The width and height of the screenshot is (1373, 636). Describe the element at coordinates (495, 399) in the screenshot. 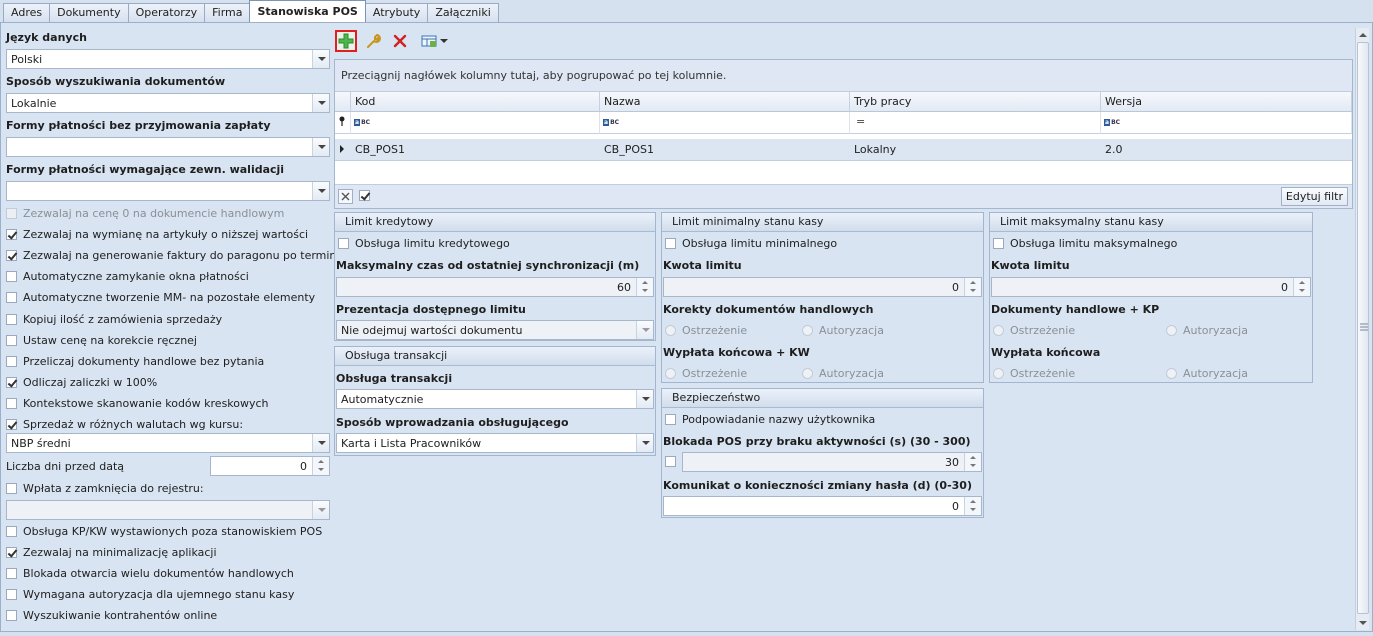

I see `obsluga-select: Automatycznie` at that location.